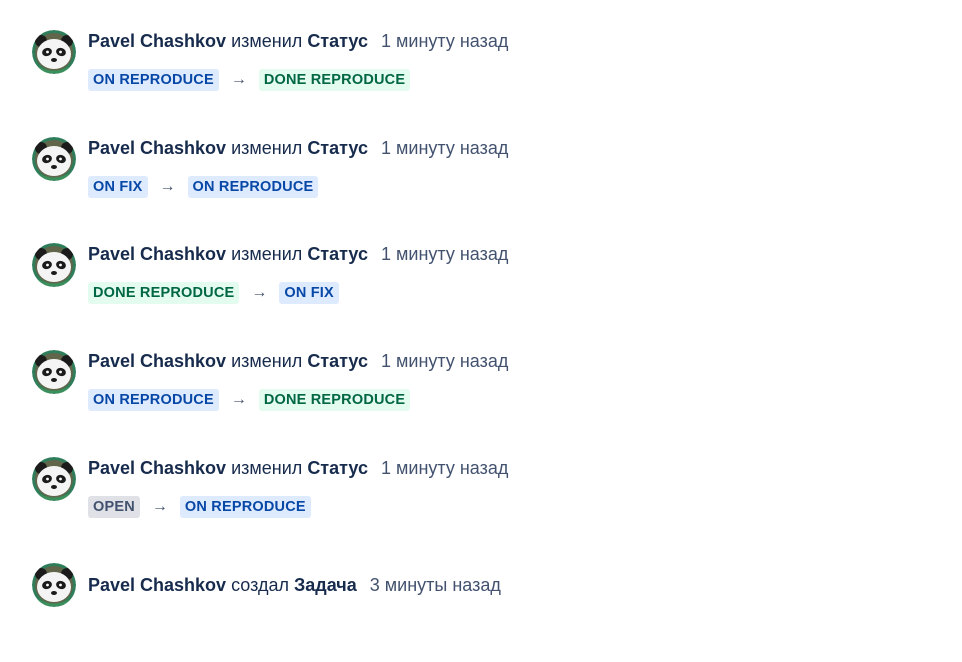 This screenshot has height=662, width=962. What do you see at coordinates (118, 187) in the screenshot?
I see `status-from-lozenge: ON FIX` at bounding box center [118, 187].